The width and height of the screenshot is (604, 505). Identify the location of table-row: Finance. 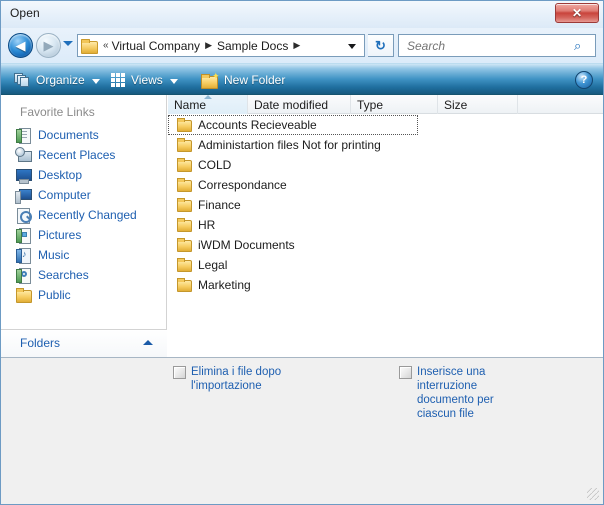
(385, 205).